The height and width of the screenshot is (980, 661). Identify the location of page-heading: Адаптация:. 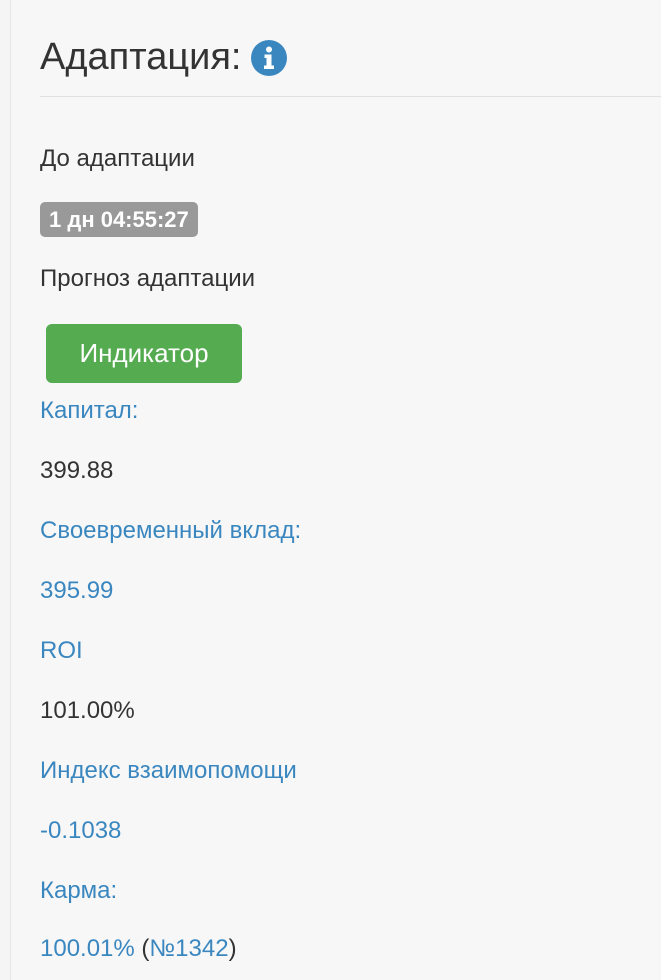
(164, 57).